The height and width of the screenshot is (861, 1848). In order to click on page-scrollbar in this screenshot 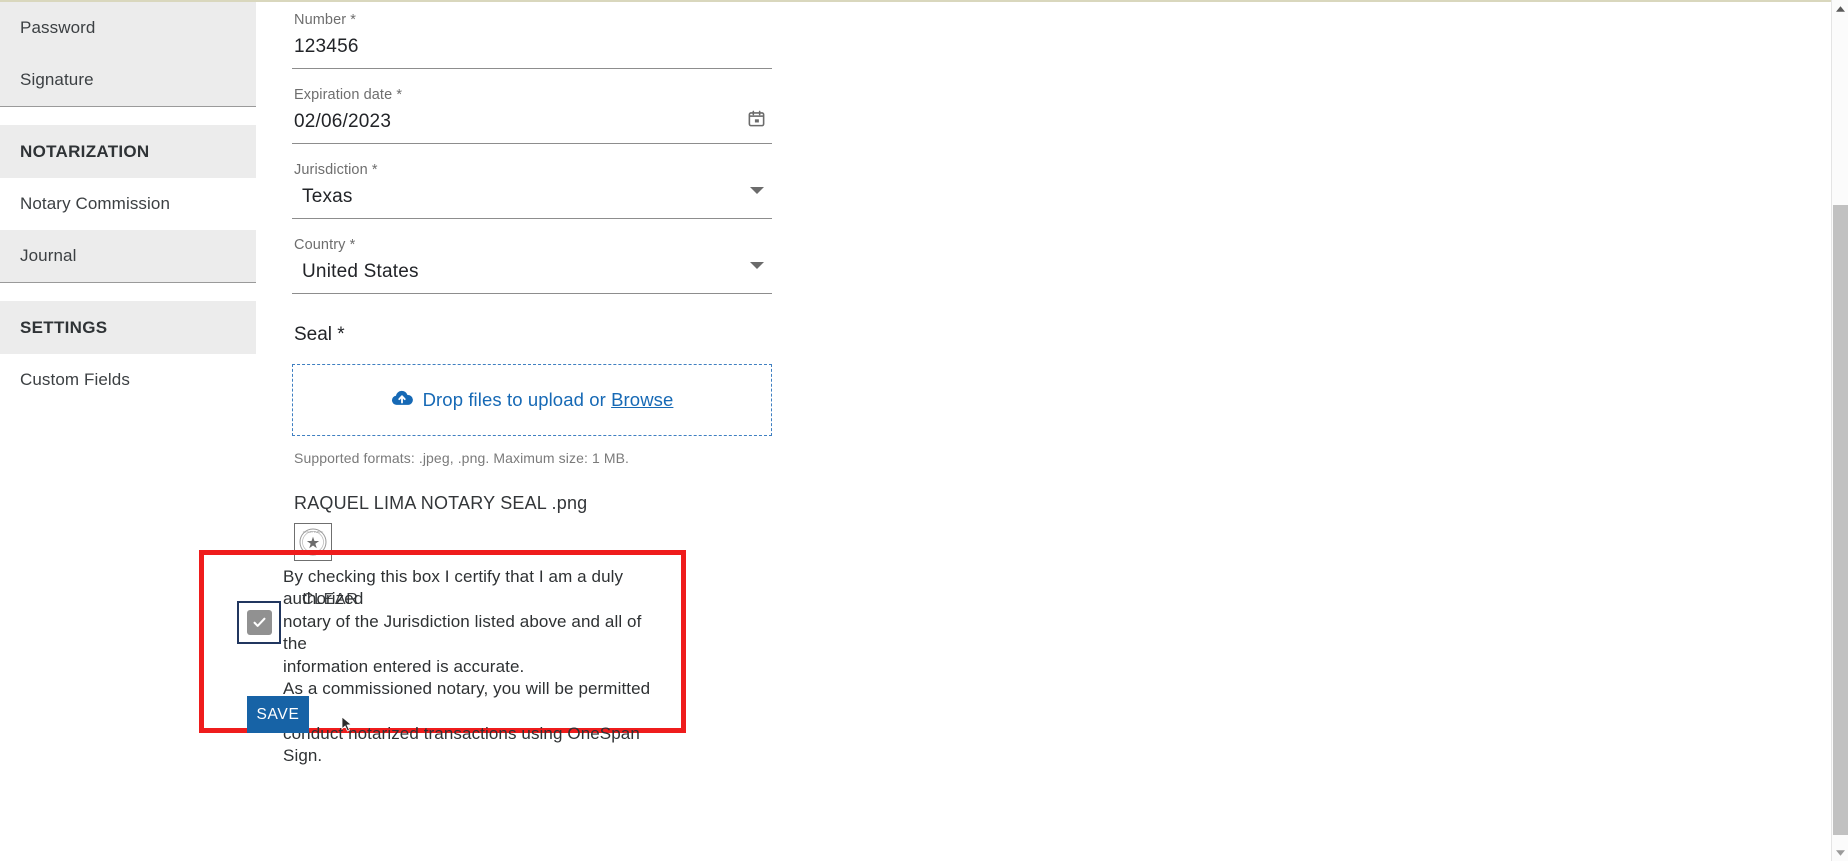, I will do `click(1839, 430)`.